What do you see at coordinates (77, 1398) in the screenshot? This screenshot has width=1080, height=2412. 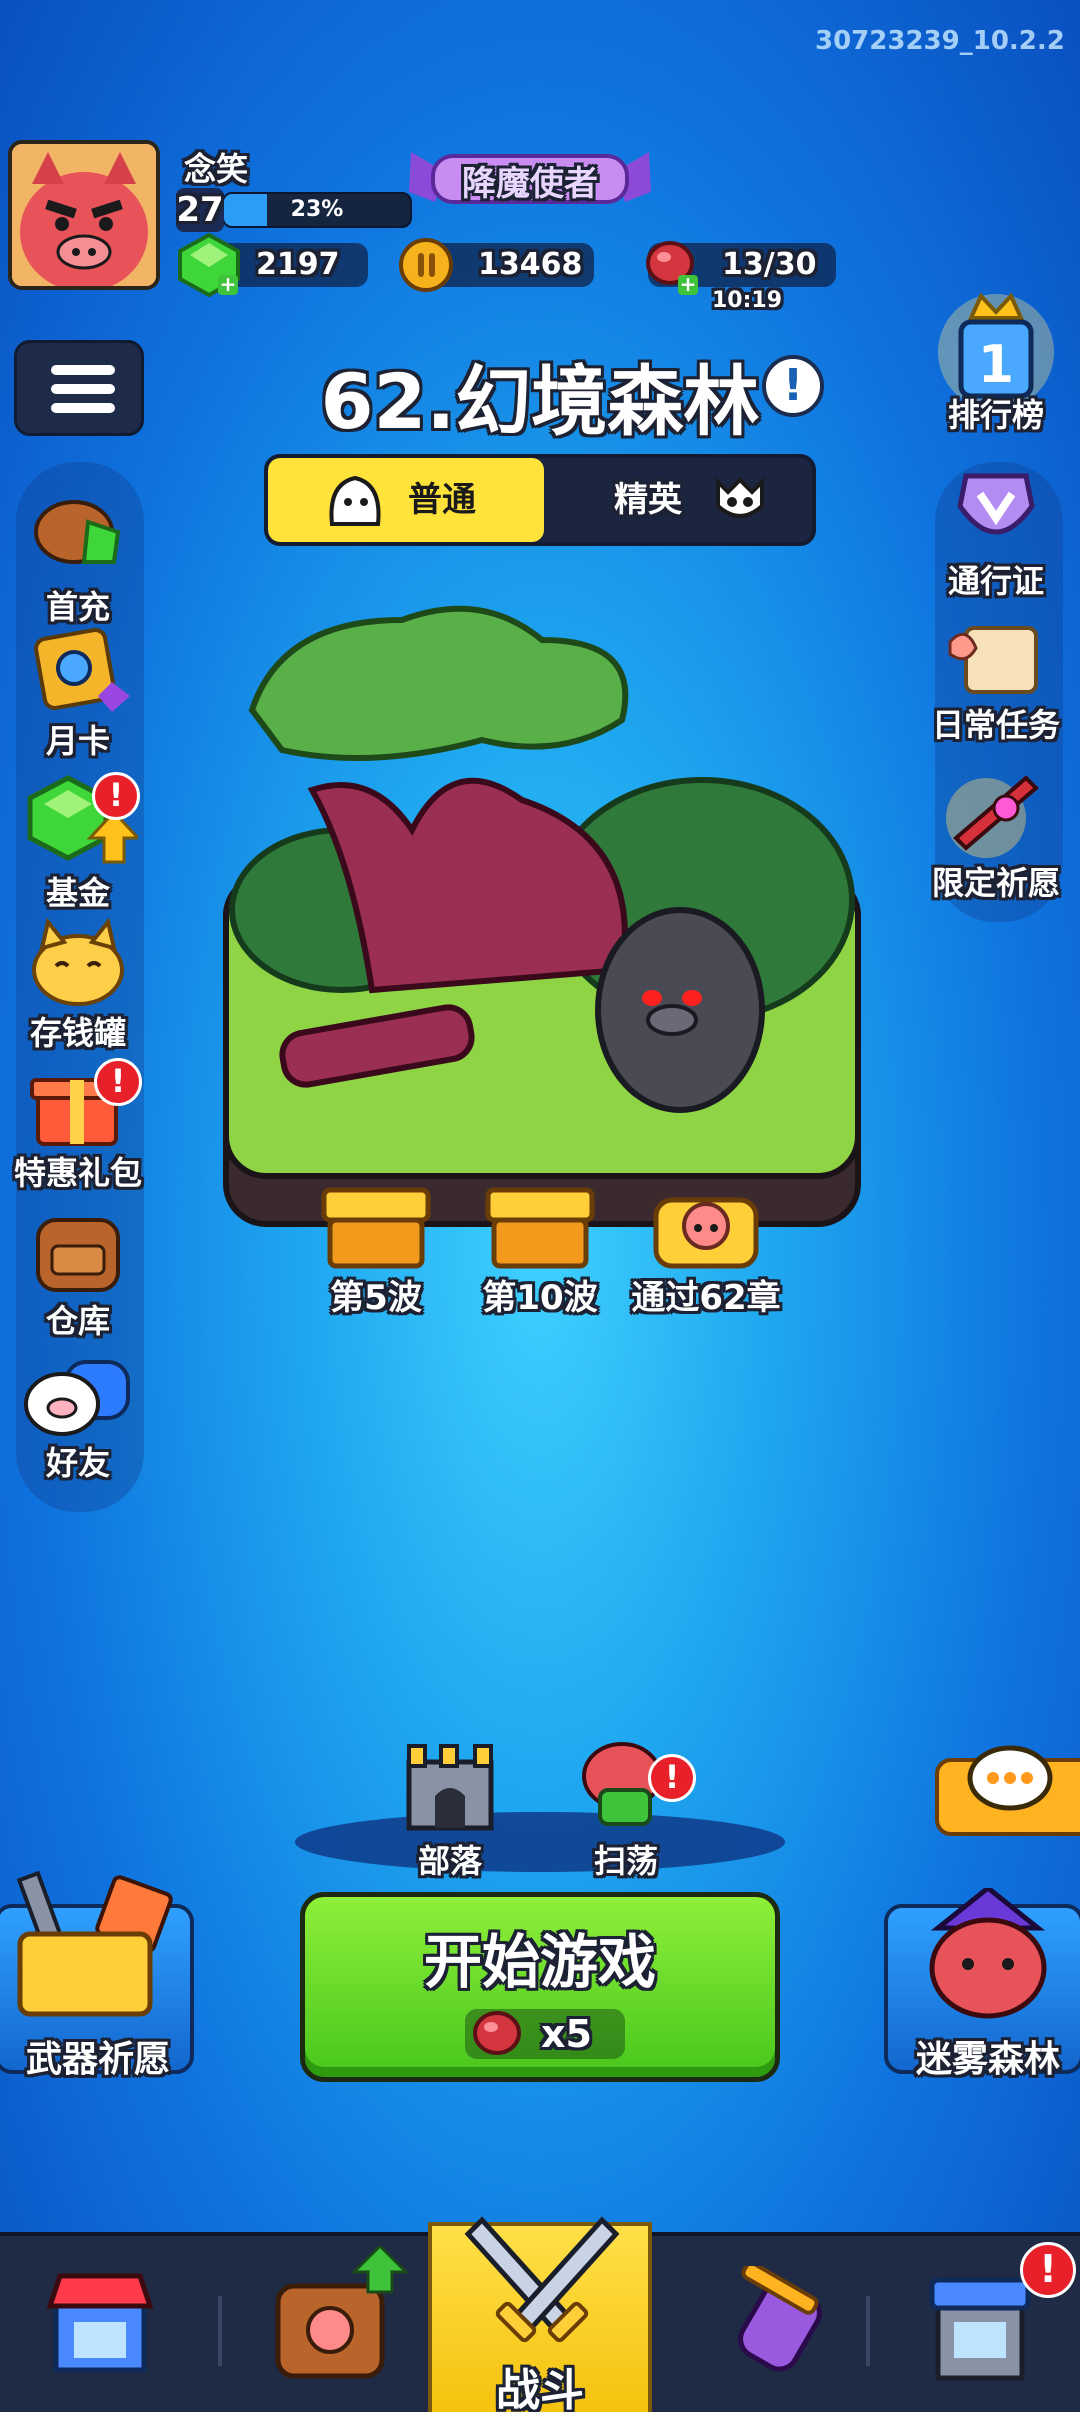 I see `friends-icon` at bounding box center [77, 1398].